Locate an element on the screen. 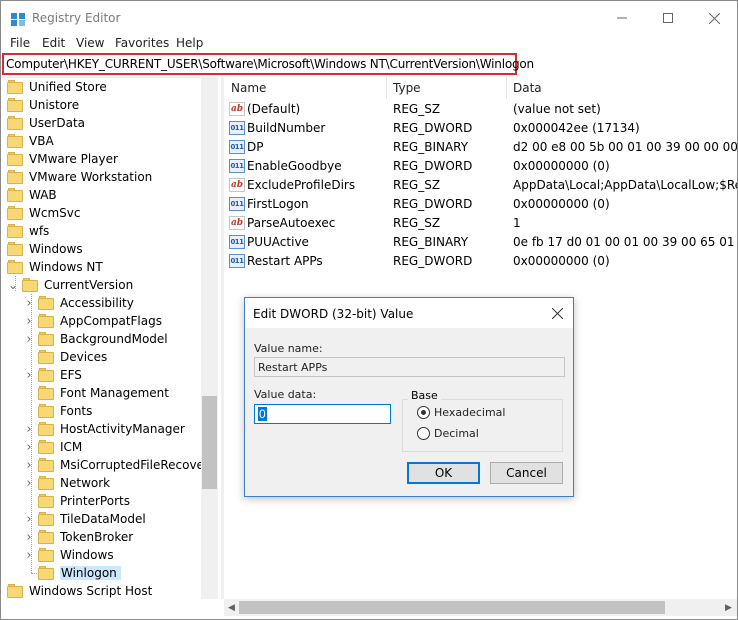 This screenshot has height=620, width=738. dialog-title-bar: Edit DWORD (32-bit) Value is located at coordinates (409, 313).